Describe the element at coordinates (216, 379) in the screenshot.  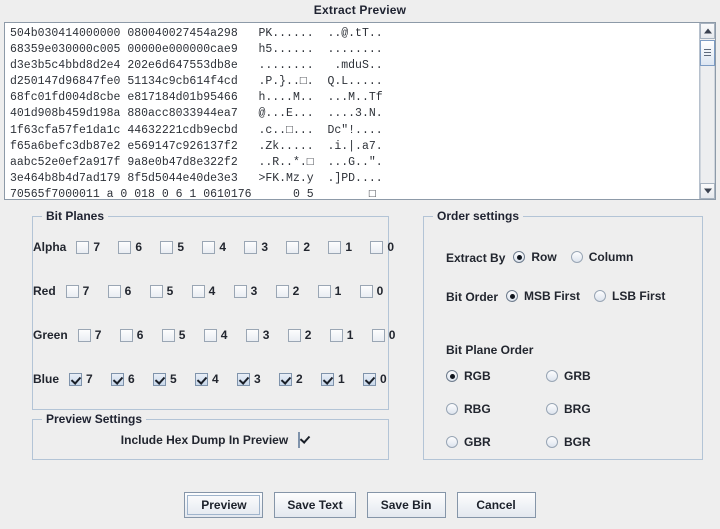
I see `bit-plane-cell-blue-4: 4` at that location.